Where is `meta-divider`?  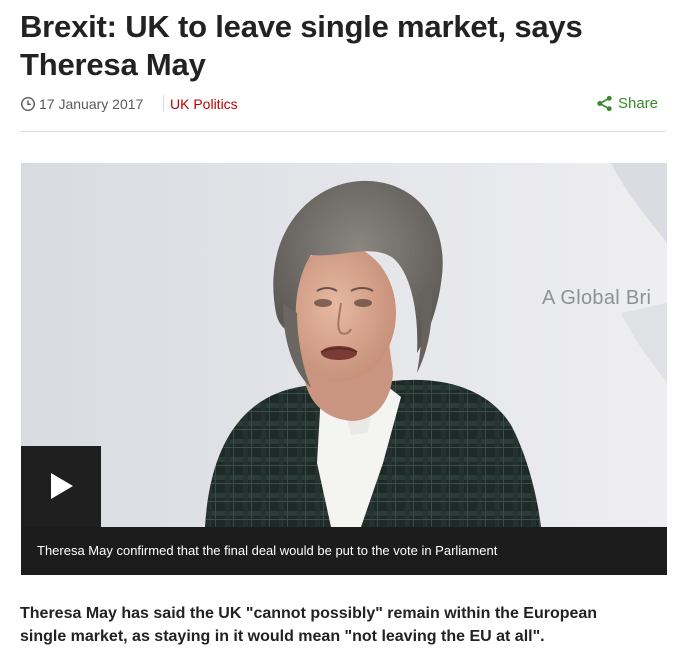 meta-divider is located at coordinates (163, 103).